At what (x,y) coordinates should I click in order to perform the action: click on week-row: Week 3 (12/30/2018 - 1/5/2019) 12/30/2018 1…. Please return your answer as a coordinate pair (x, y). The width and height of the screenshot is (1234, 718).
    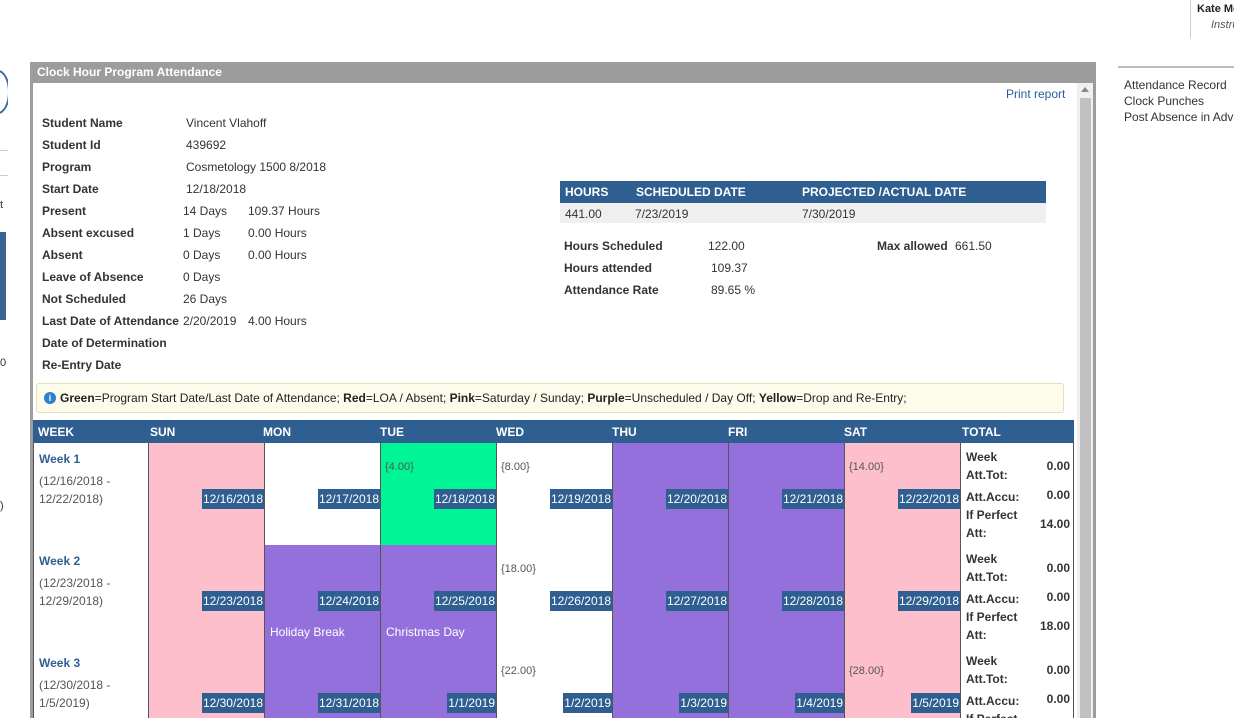
    Looking at the image, I should click on (553, 682).